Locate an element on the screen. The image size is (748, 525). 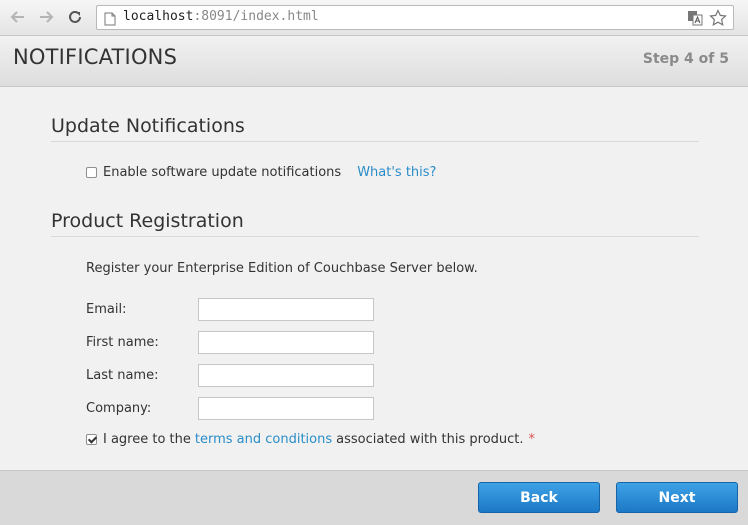
browser-toolbar: localhost:8091/index.html is located at coordinates (374, 18).